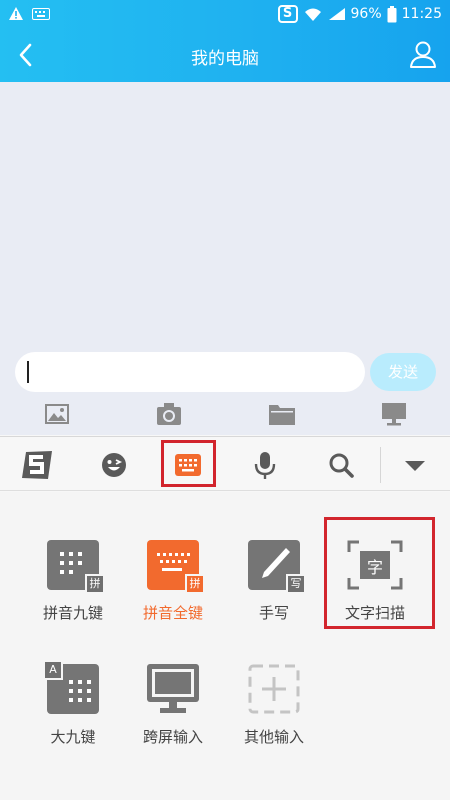  What do you see at coordinates (312, 14) in the screenshot?
I see `wifi-icon` at bounding box center [312, 14].